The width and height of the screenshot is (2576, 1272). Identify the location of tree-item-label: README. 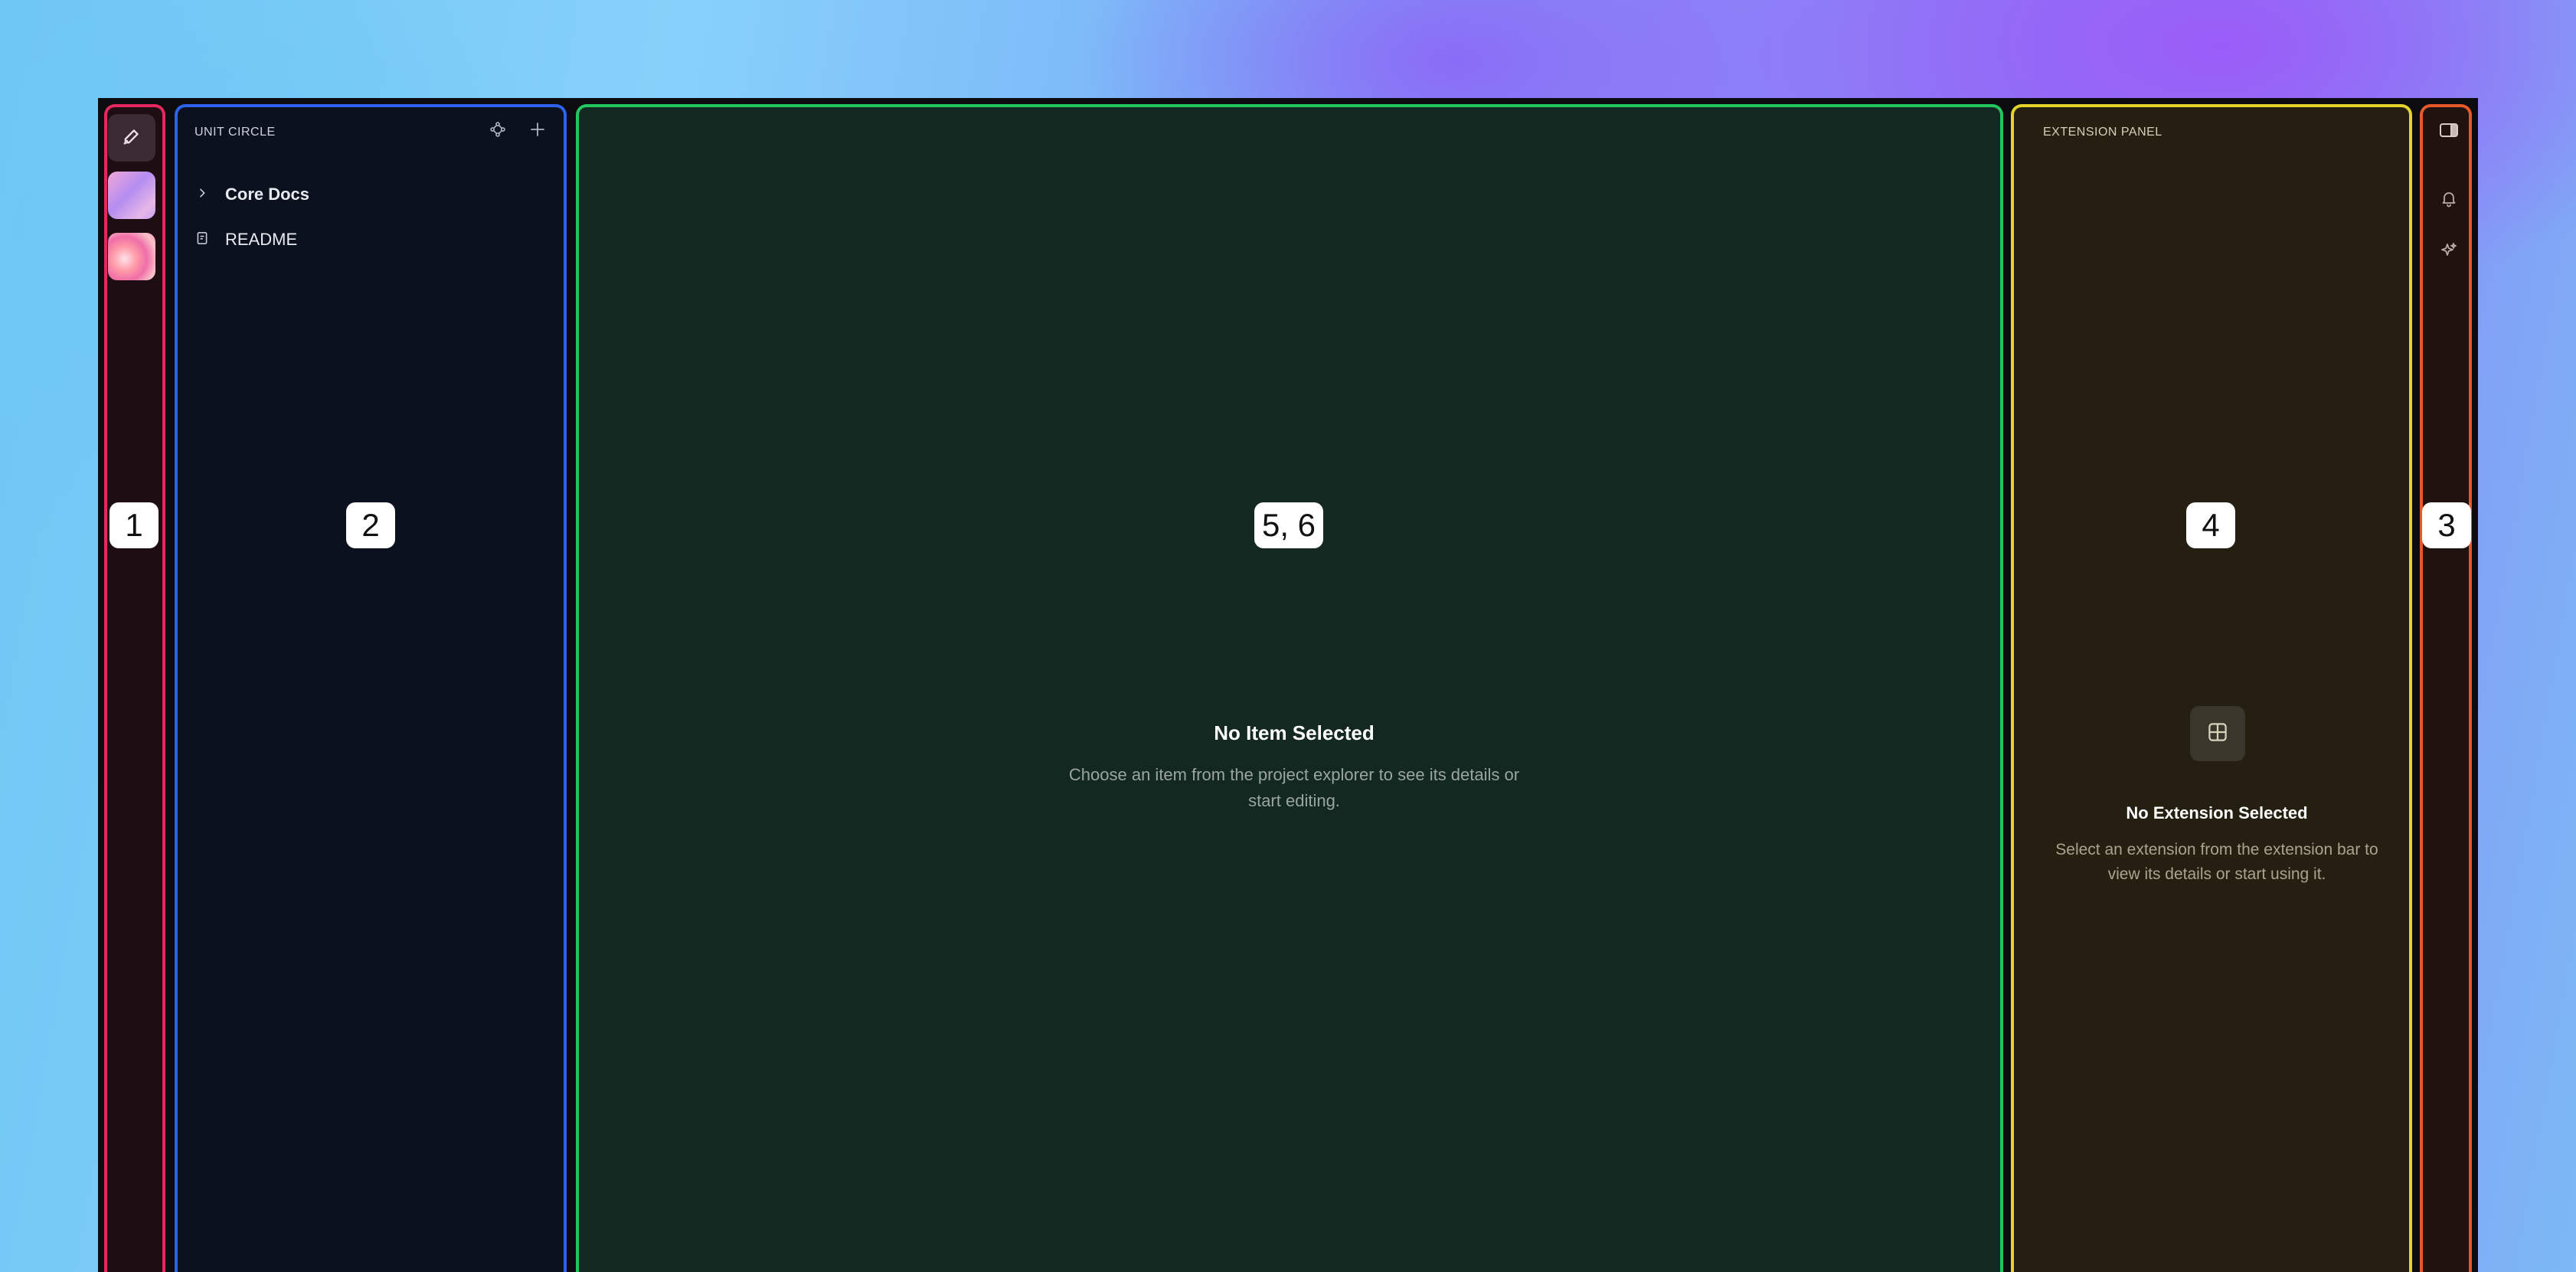
(261, 239).